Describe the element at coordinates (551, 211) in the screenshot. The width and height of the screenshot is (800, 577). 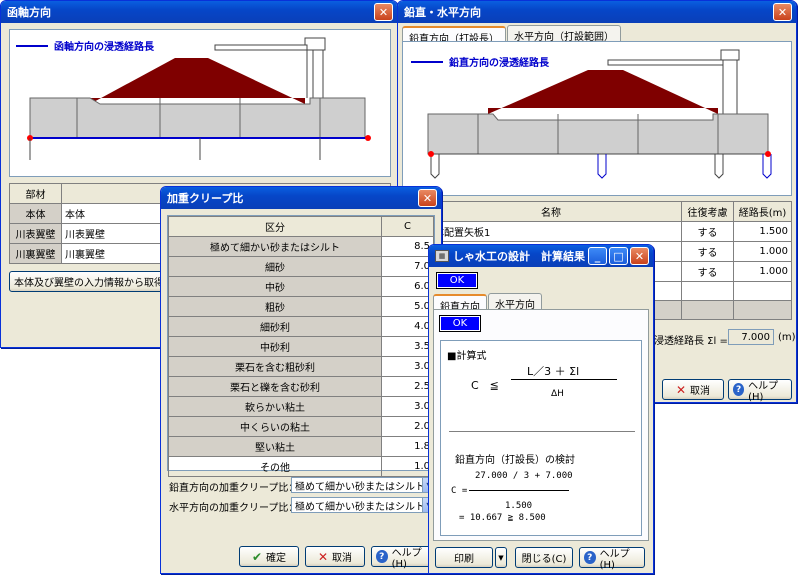
I see `header-name: 名称` at that location.